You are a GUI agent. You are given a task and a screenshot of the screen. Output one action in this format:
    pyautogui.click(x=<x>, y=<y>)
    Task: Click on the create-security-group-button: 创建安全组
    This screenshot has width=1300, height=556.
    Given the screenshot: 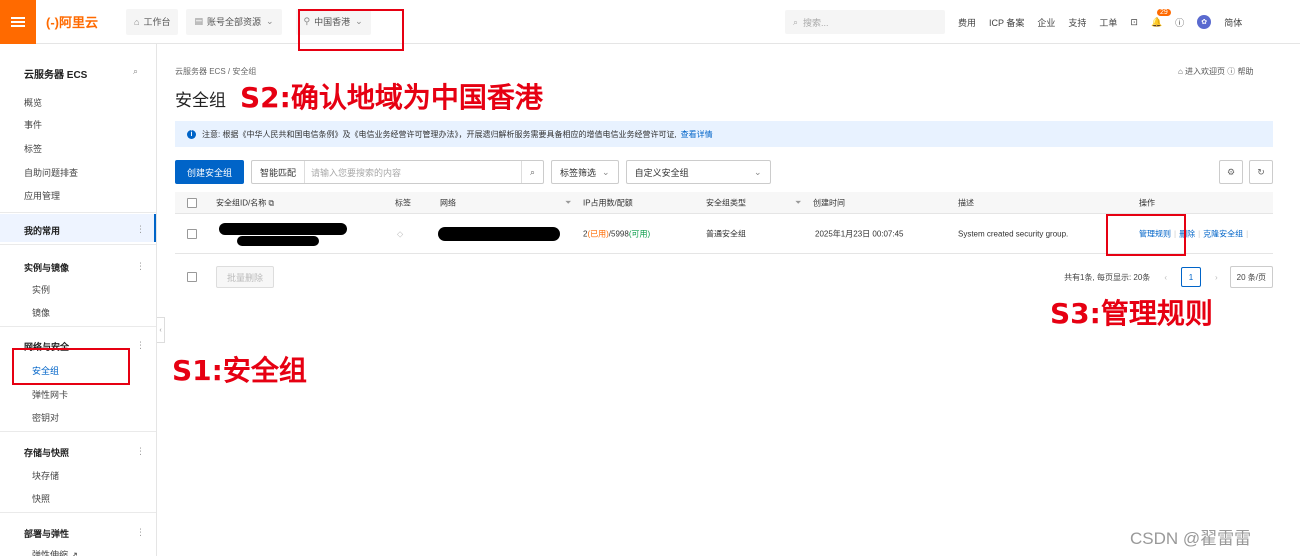 What is the action you would take?
    pyautogui.click(x=210, y=172)
    